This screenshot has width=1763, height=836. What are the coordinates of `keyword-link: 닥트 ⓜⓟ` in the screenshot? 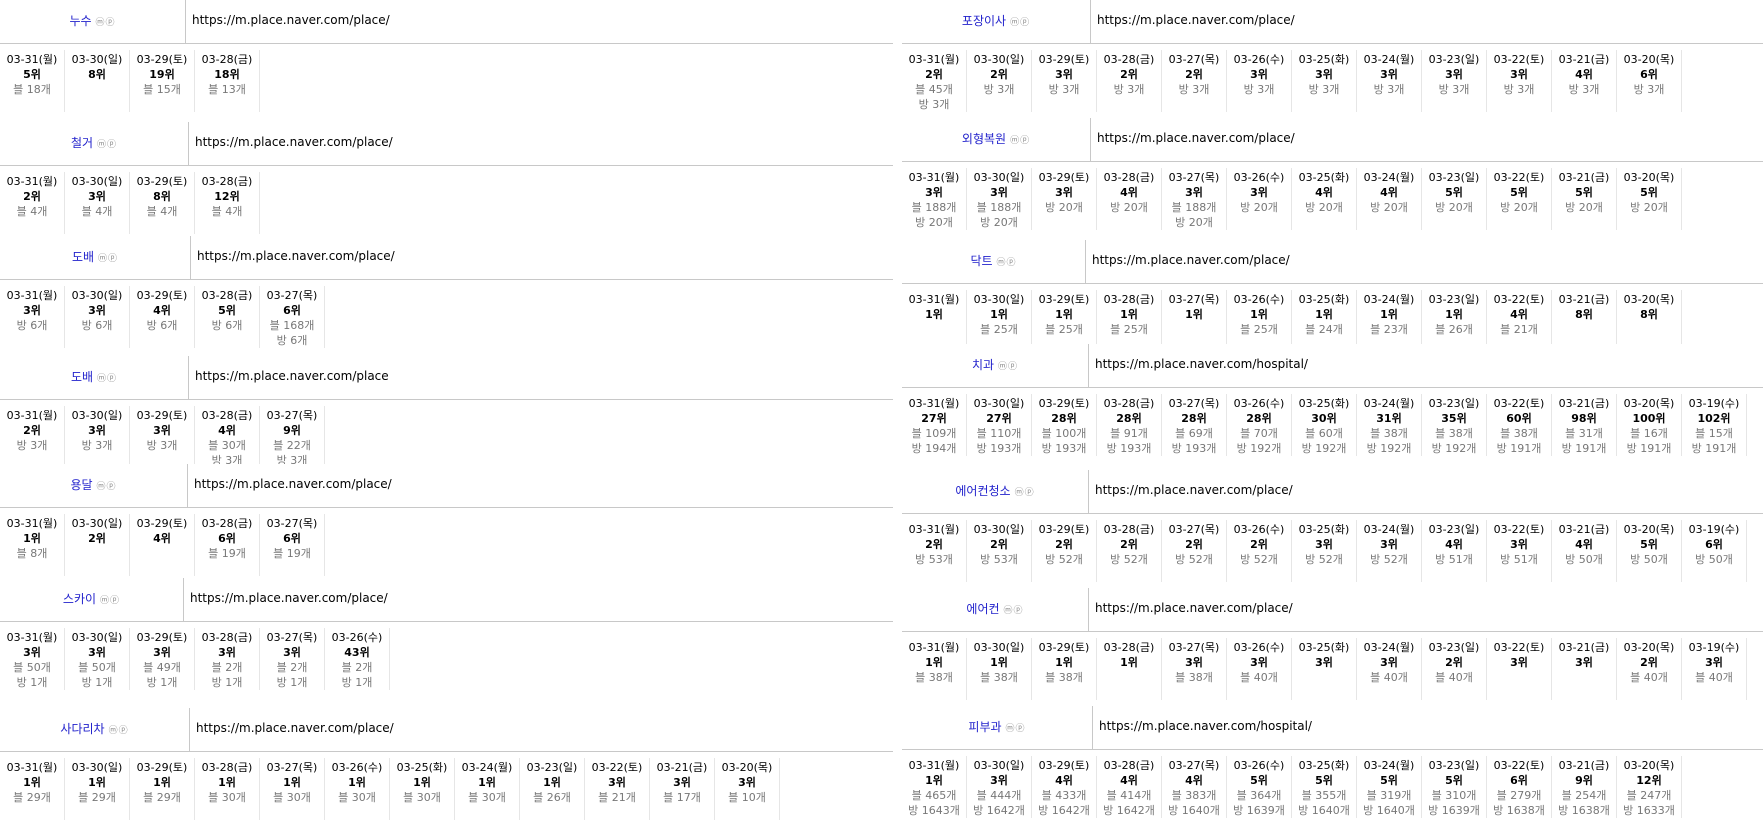 It's located at (993, 261).